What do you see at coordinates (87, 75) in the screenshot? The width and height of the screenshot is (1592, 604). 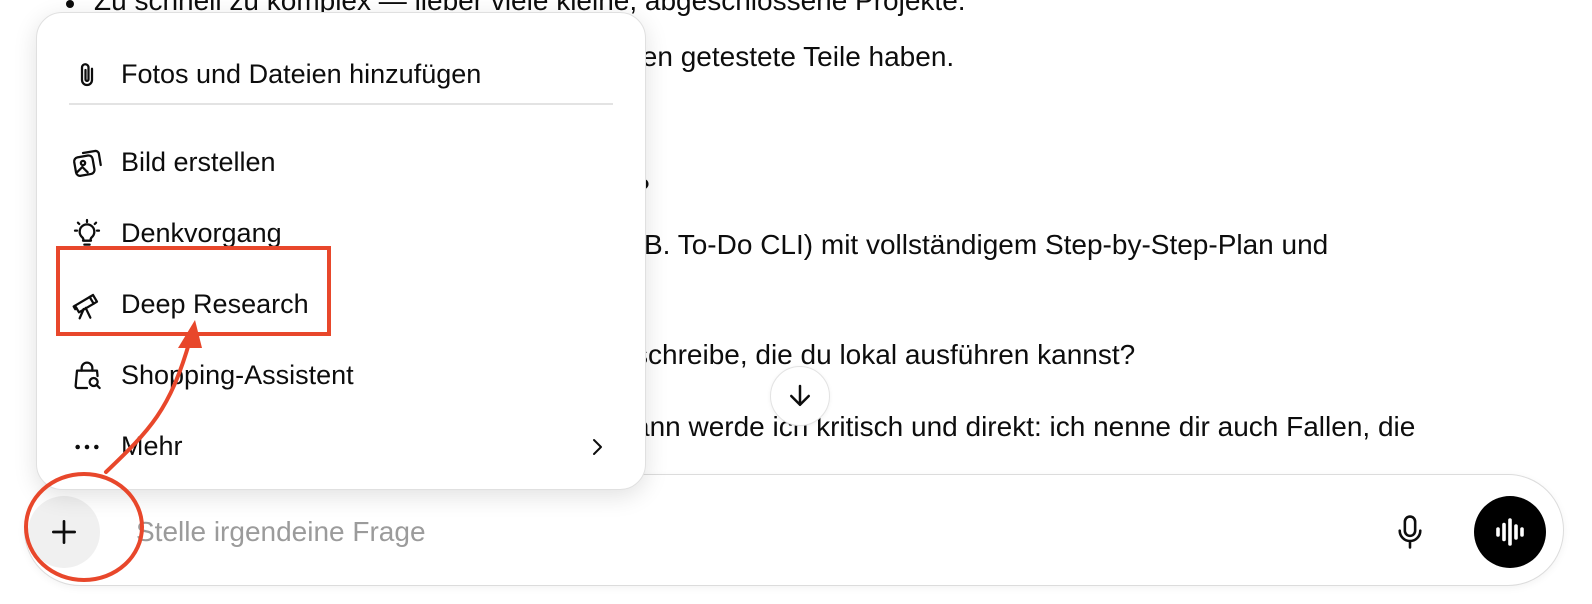 I see `paperclip-icon` at bounding box center [87, 75].